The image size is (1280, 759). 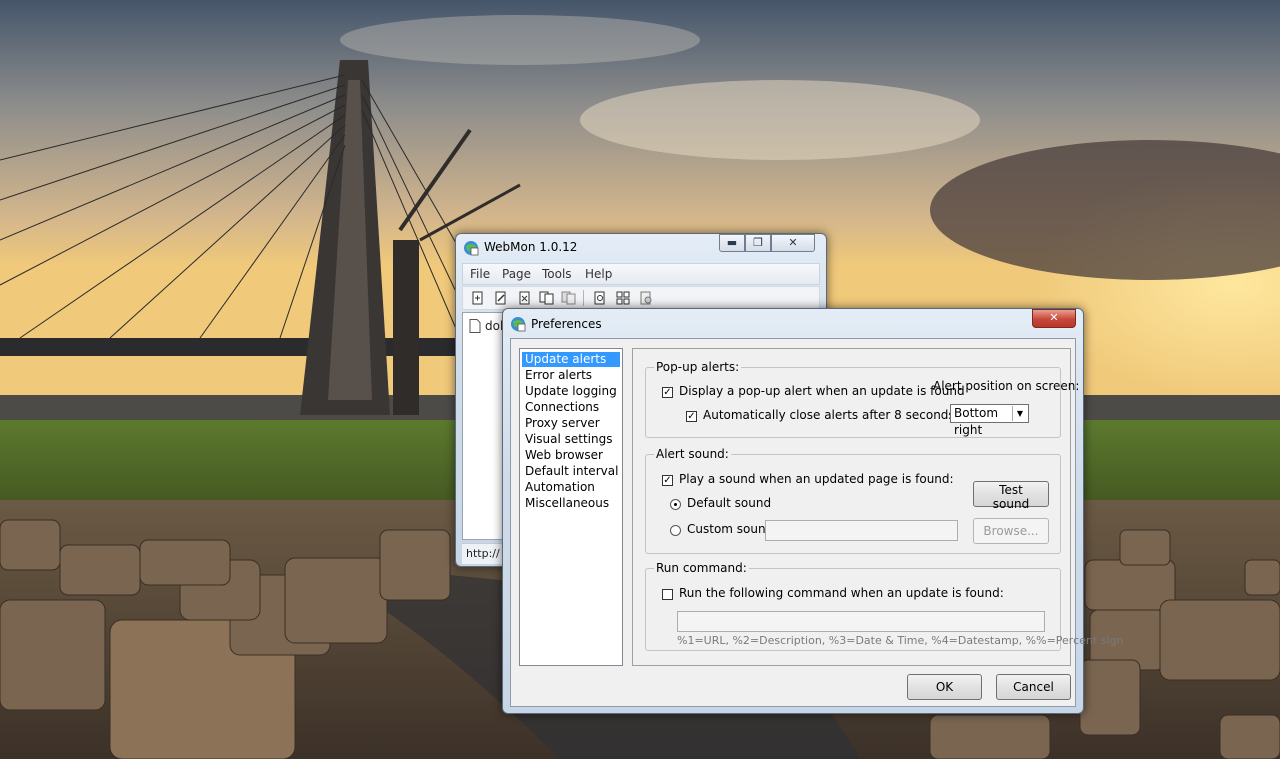 I want to click on new-page-icon, so click(x=478, y=298).